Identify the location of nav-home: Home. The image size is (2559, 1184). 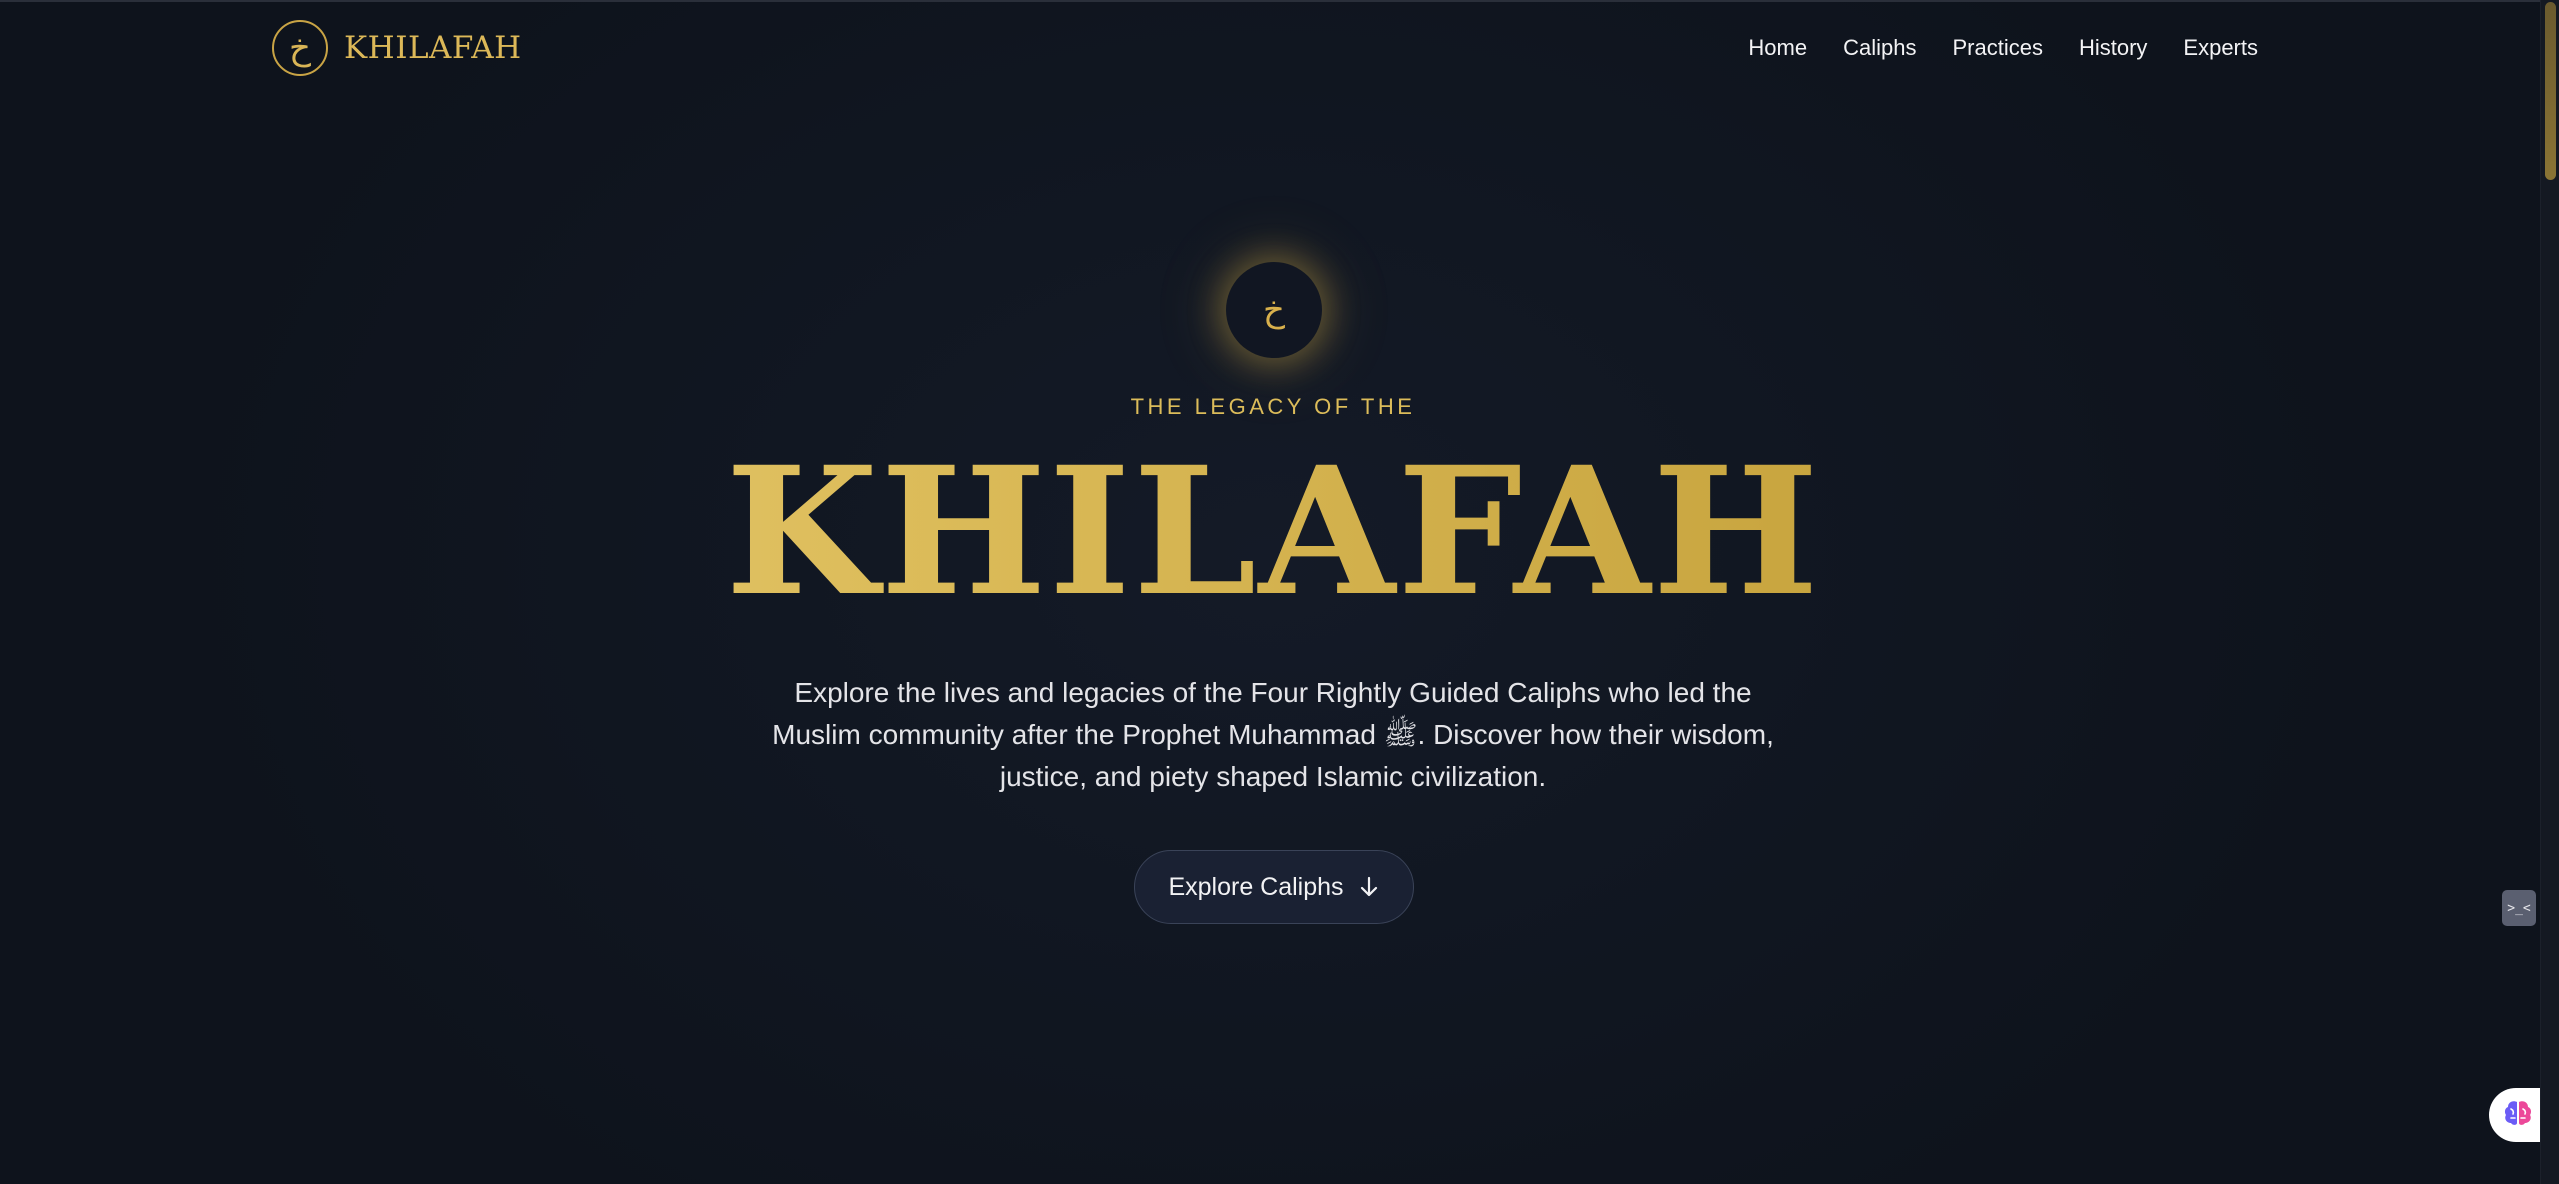
(1777, 48).